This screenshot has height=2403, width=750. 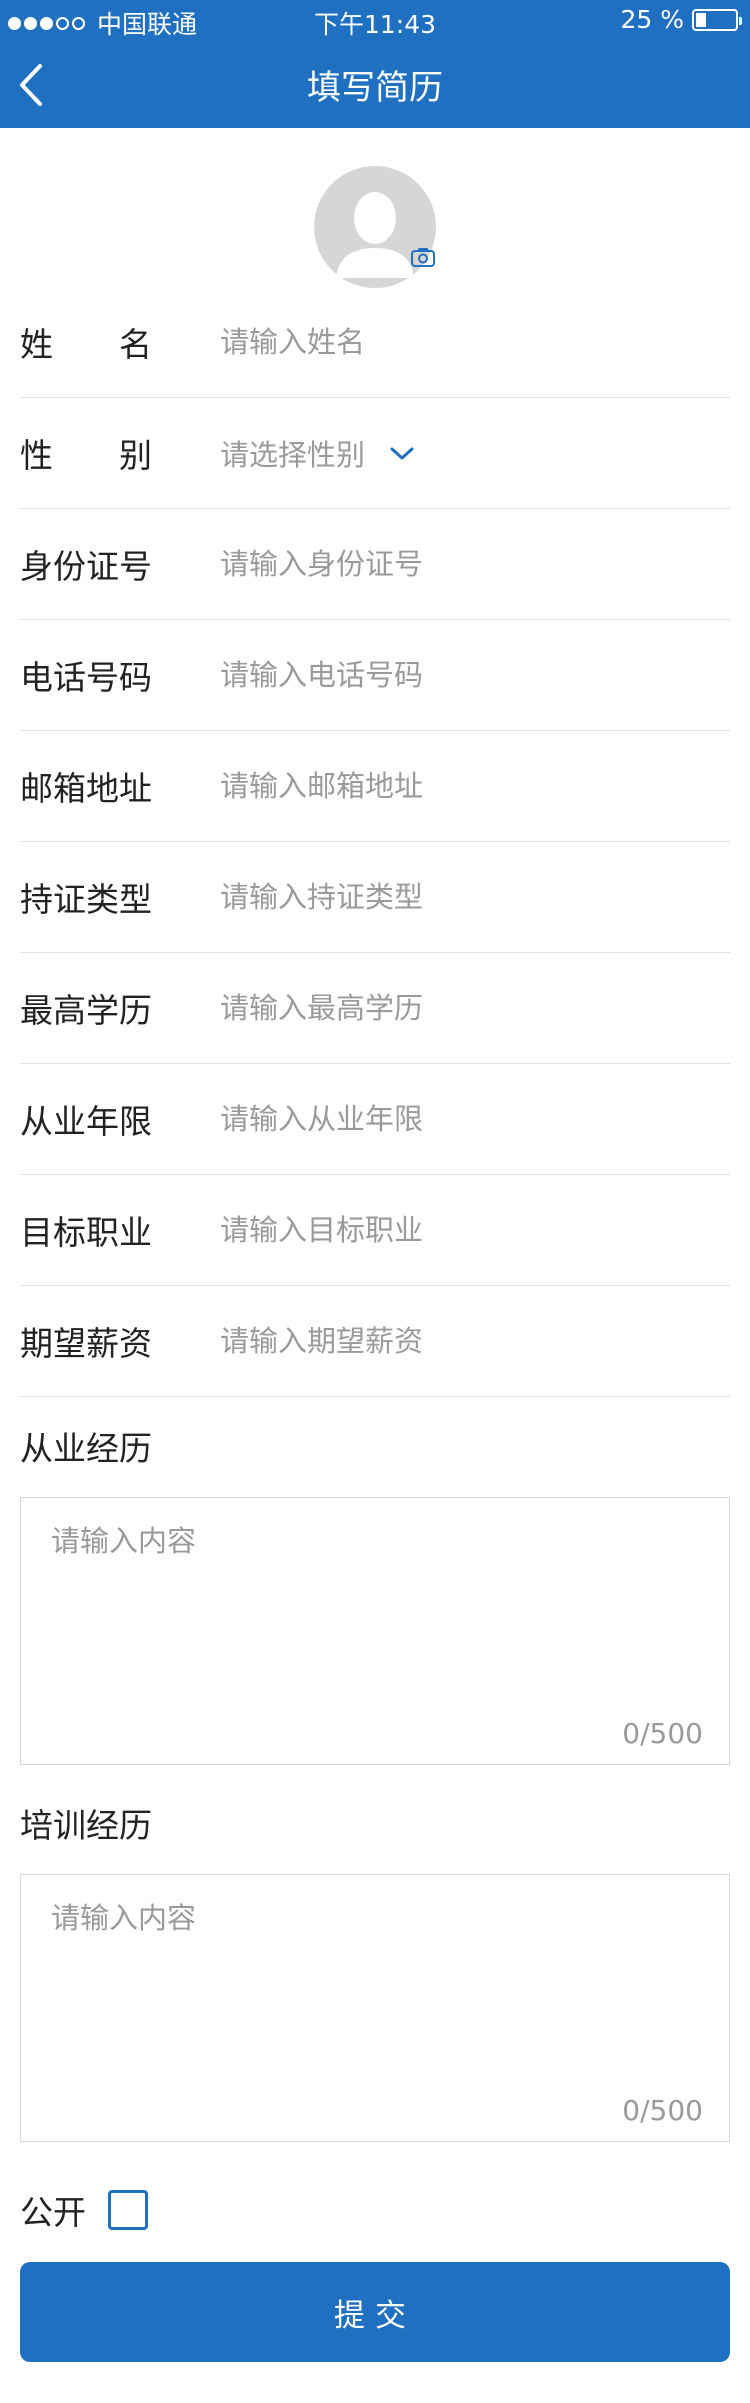 What do you see at coordinates (375, 20) in the screenshot?
I see `status-bar: 中国联通 下午11:43 25 %` at bounding box center [375, 20].